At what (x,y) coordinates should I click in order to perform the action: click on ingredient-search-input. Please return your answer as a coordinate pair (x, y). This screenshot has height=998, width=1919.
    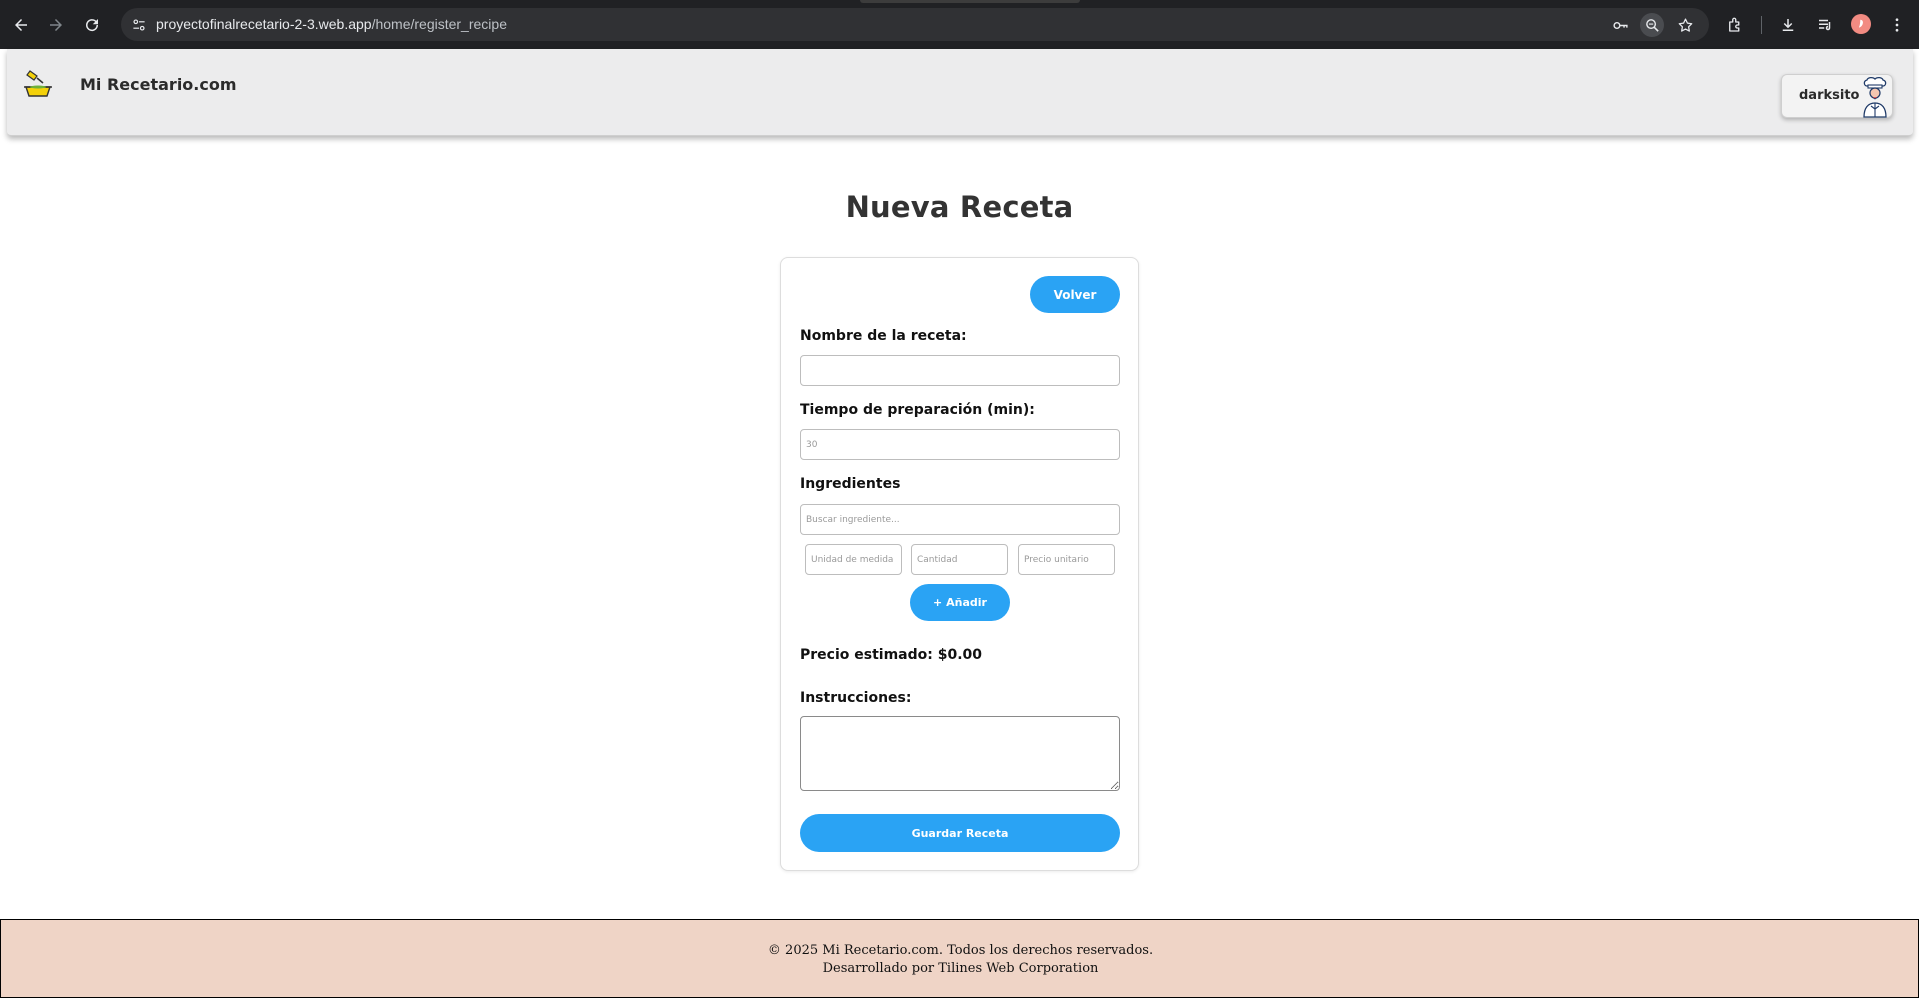
    Looking at the image, I should click on (960, 519).